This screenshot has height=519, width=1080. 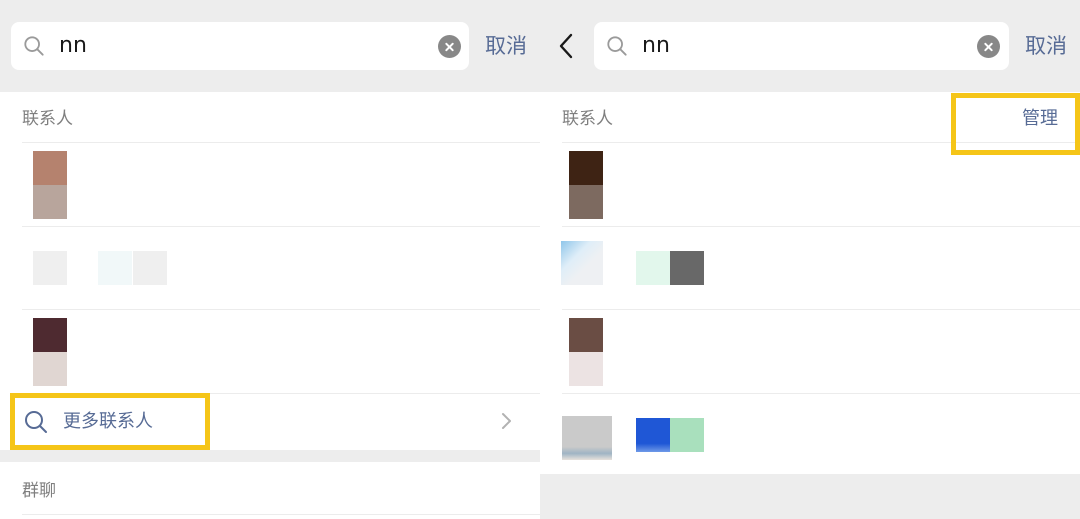 I want to click on divider, so click(x=281, y=514).